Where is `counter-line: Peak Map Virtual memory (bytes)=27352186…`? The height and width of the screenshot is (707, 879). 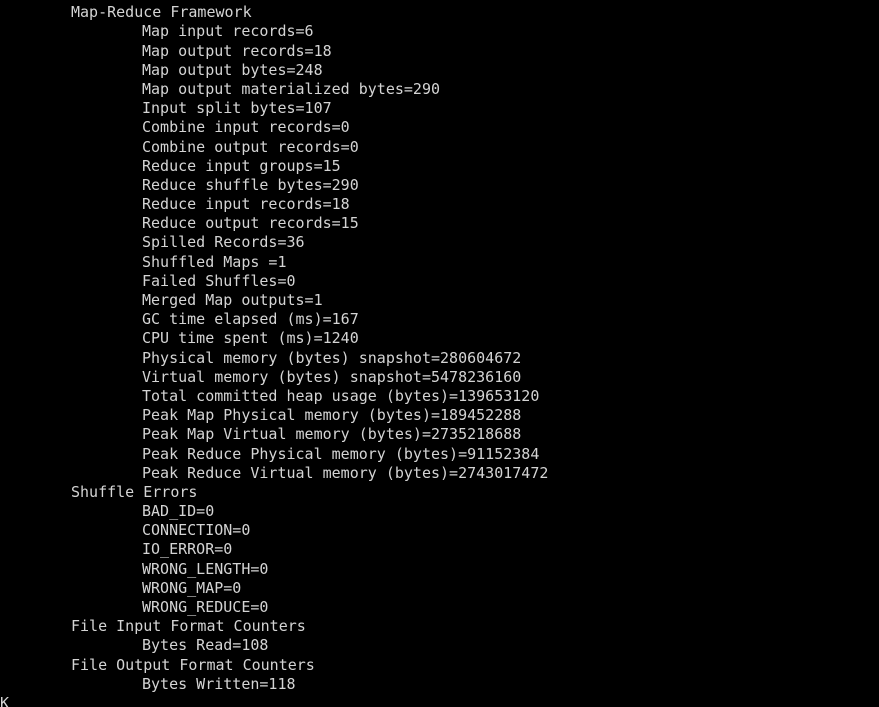 counter-line: Peak Map Virtual memory (bytes)=27352186… is located at coordinates (332, 434).